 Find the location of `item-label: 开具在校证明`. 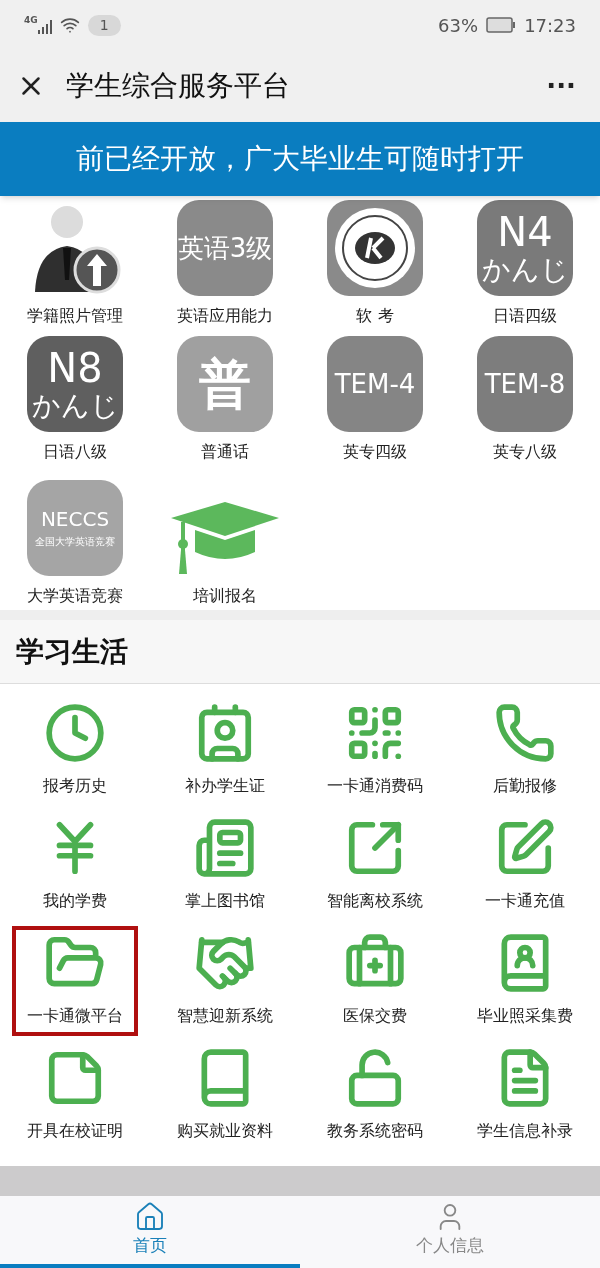

item-label: 开具在校证明 is located at coordinates (75, 1131).